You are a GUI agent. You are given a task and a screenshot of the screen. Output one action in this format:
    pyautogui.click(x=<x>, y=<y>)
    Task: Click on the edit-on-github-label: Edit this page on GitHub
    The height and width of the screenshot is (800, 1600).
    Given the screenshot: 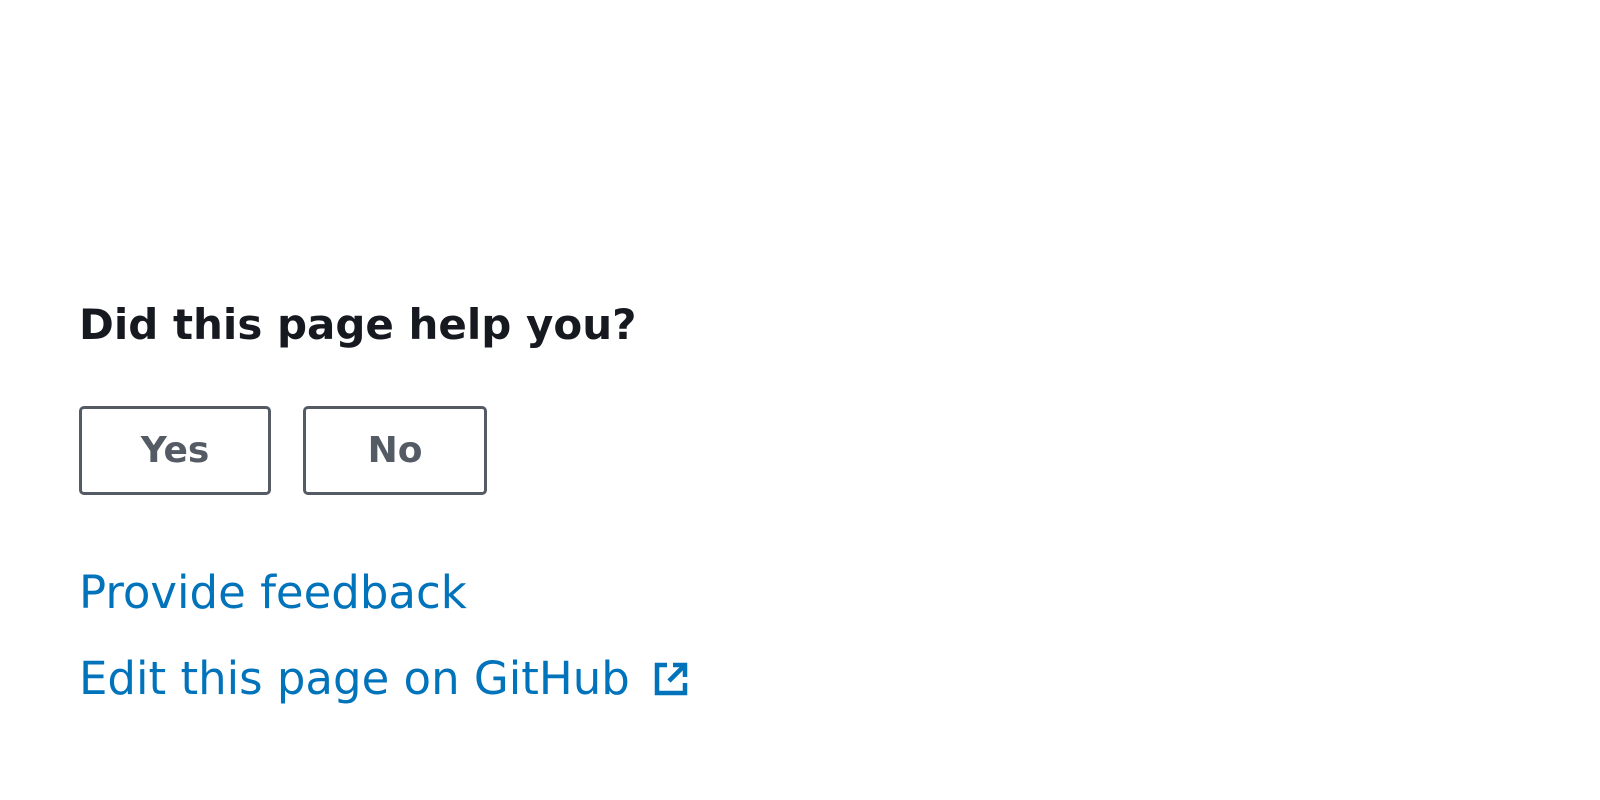 What is the action you would take?
    pyautogui.click(x=354, y=679)
    